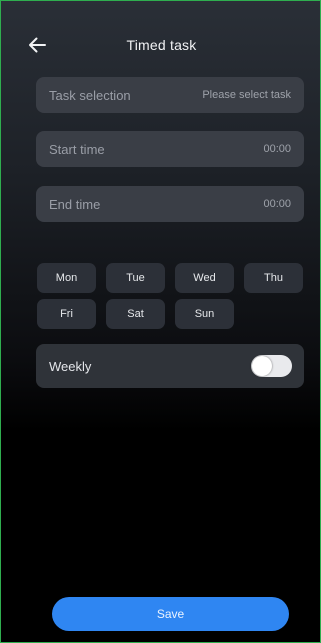 The width and height of the screenshot is (321, 643). Describe the element at coordinates (273, 278) in the screenshot. I see `day-thu-button: Thu` at that location.